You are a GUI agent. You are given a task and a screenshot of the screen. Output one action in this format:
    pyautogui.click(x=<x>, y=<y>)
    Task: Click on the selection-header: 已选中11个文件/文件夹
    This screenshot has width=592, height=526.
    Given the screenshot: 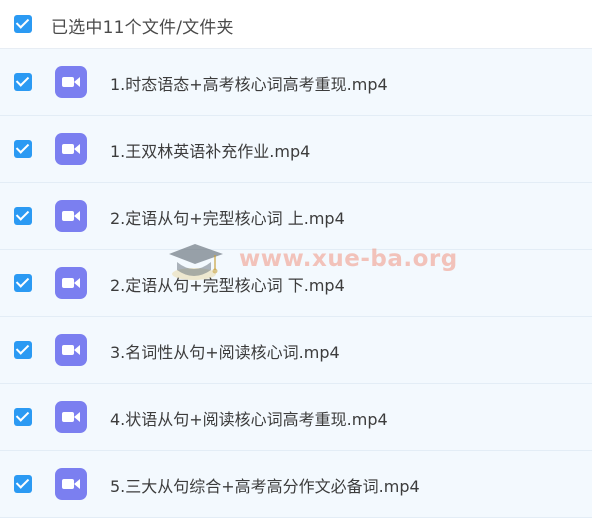 What is the action you would take?
    pyautogui.click(x=296, y=24)
    